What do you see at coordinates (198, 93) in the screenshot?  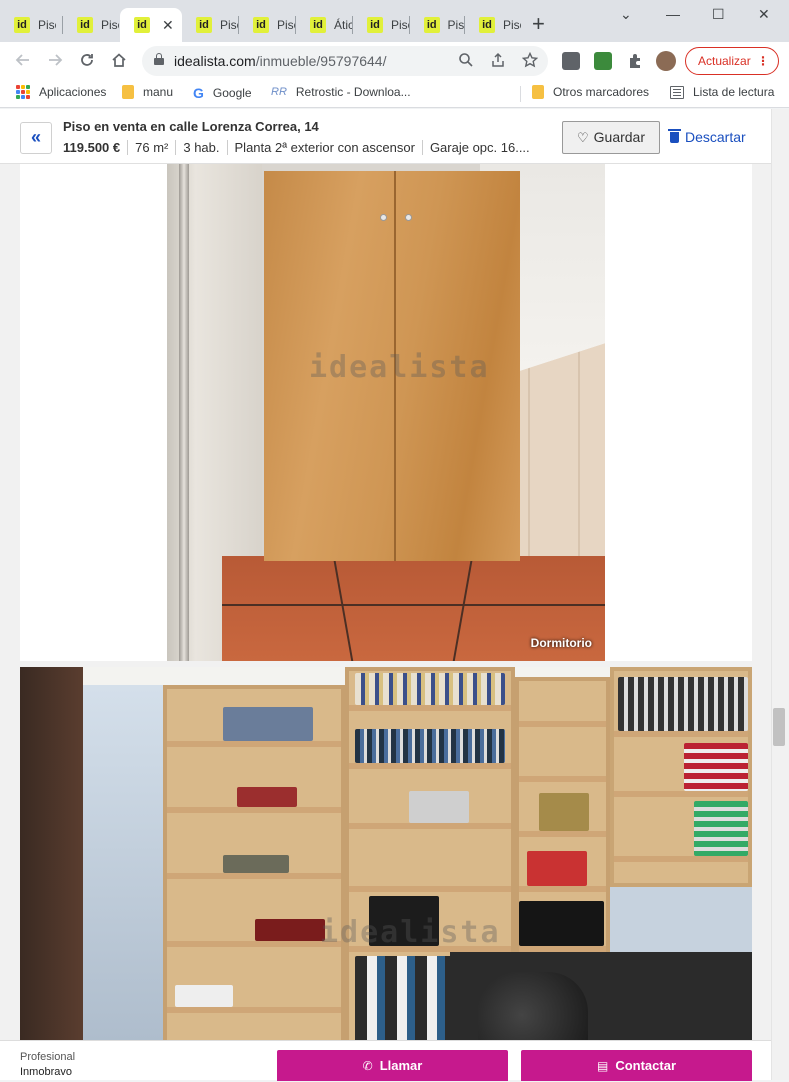 I see `google-icon: G` at bounding box center [198, 93].